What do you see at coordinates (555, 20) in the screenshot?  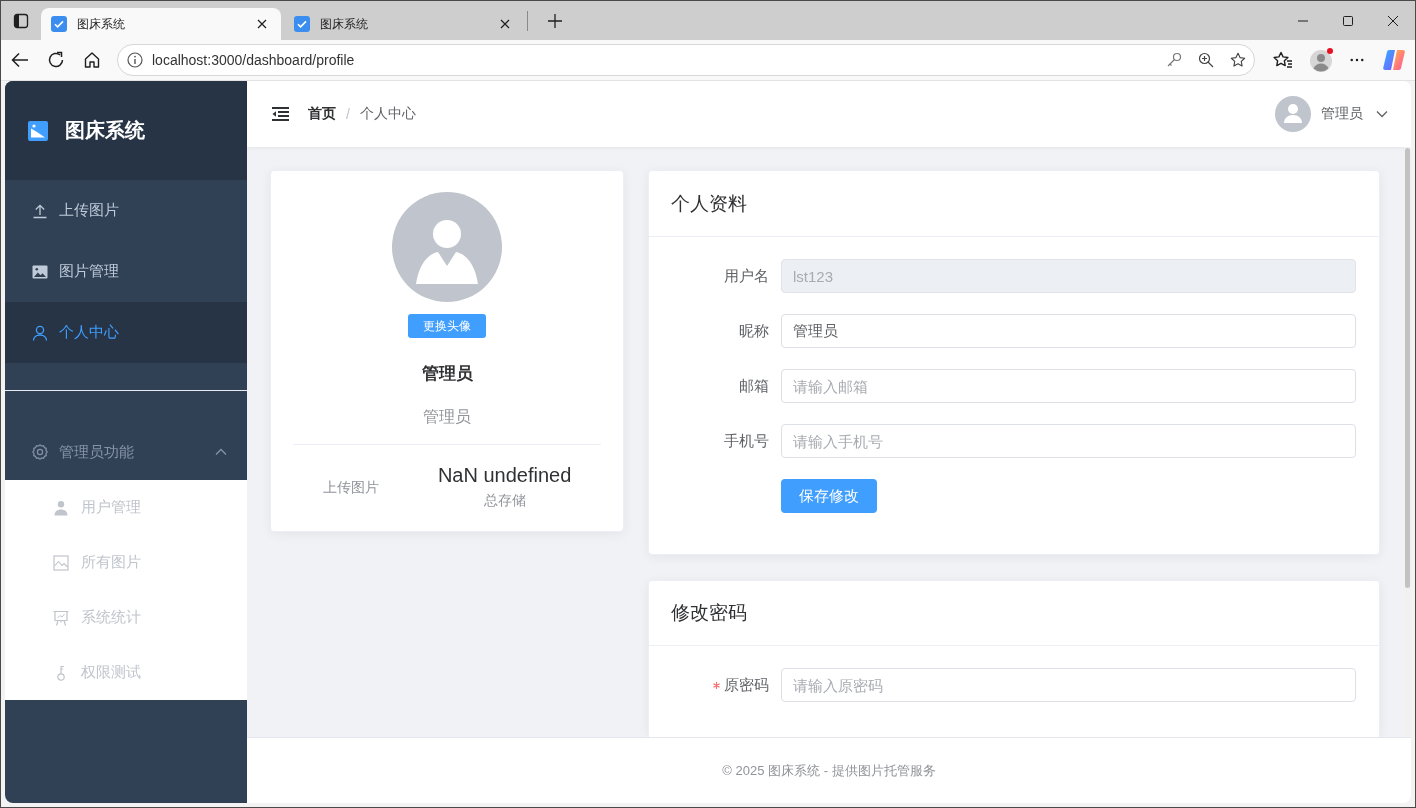 I see `plus-icon` at bounding box center [555, 20].